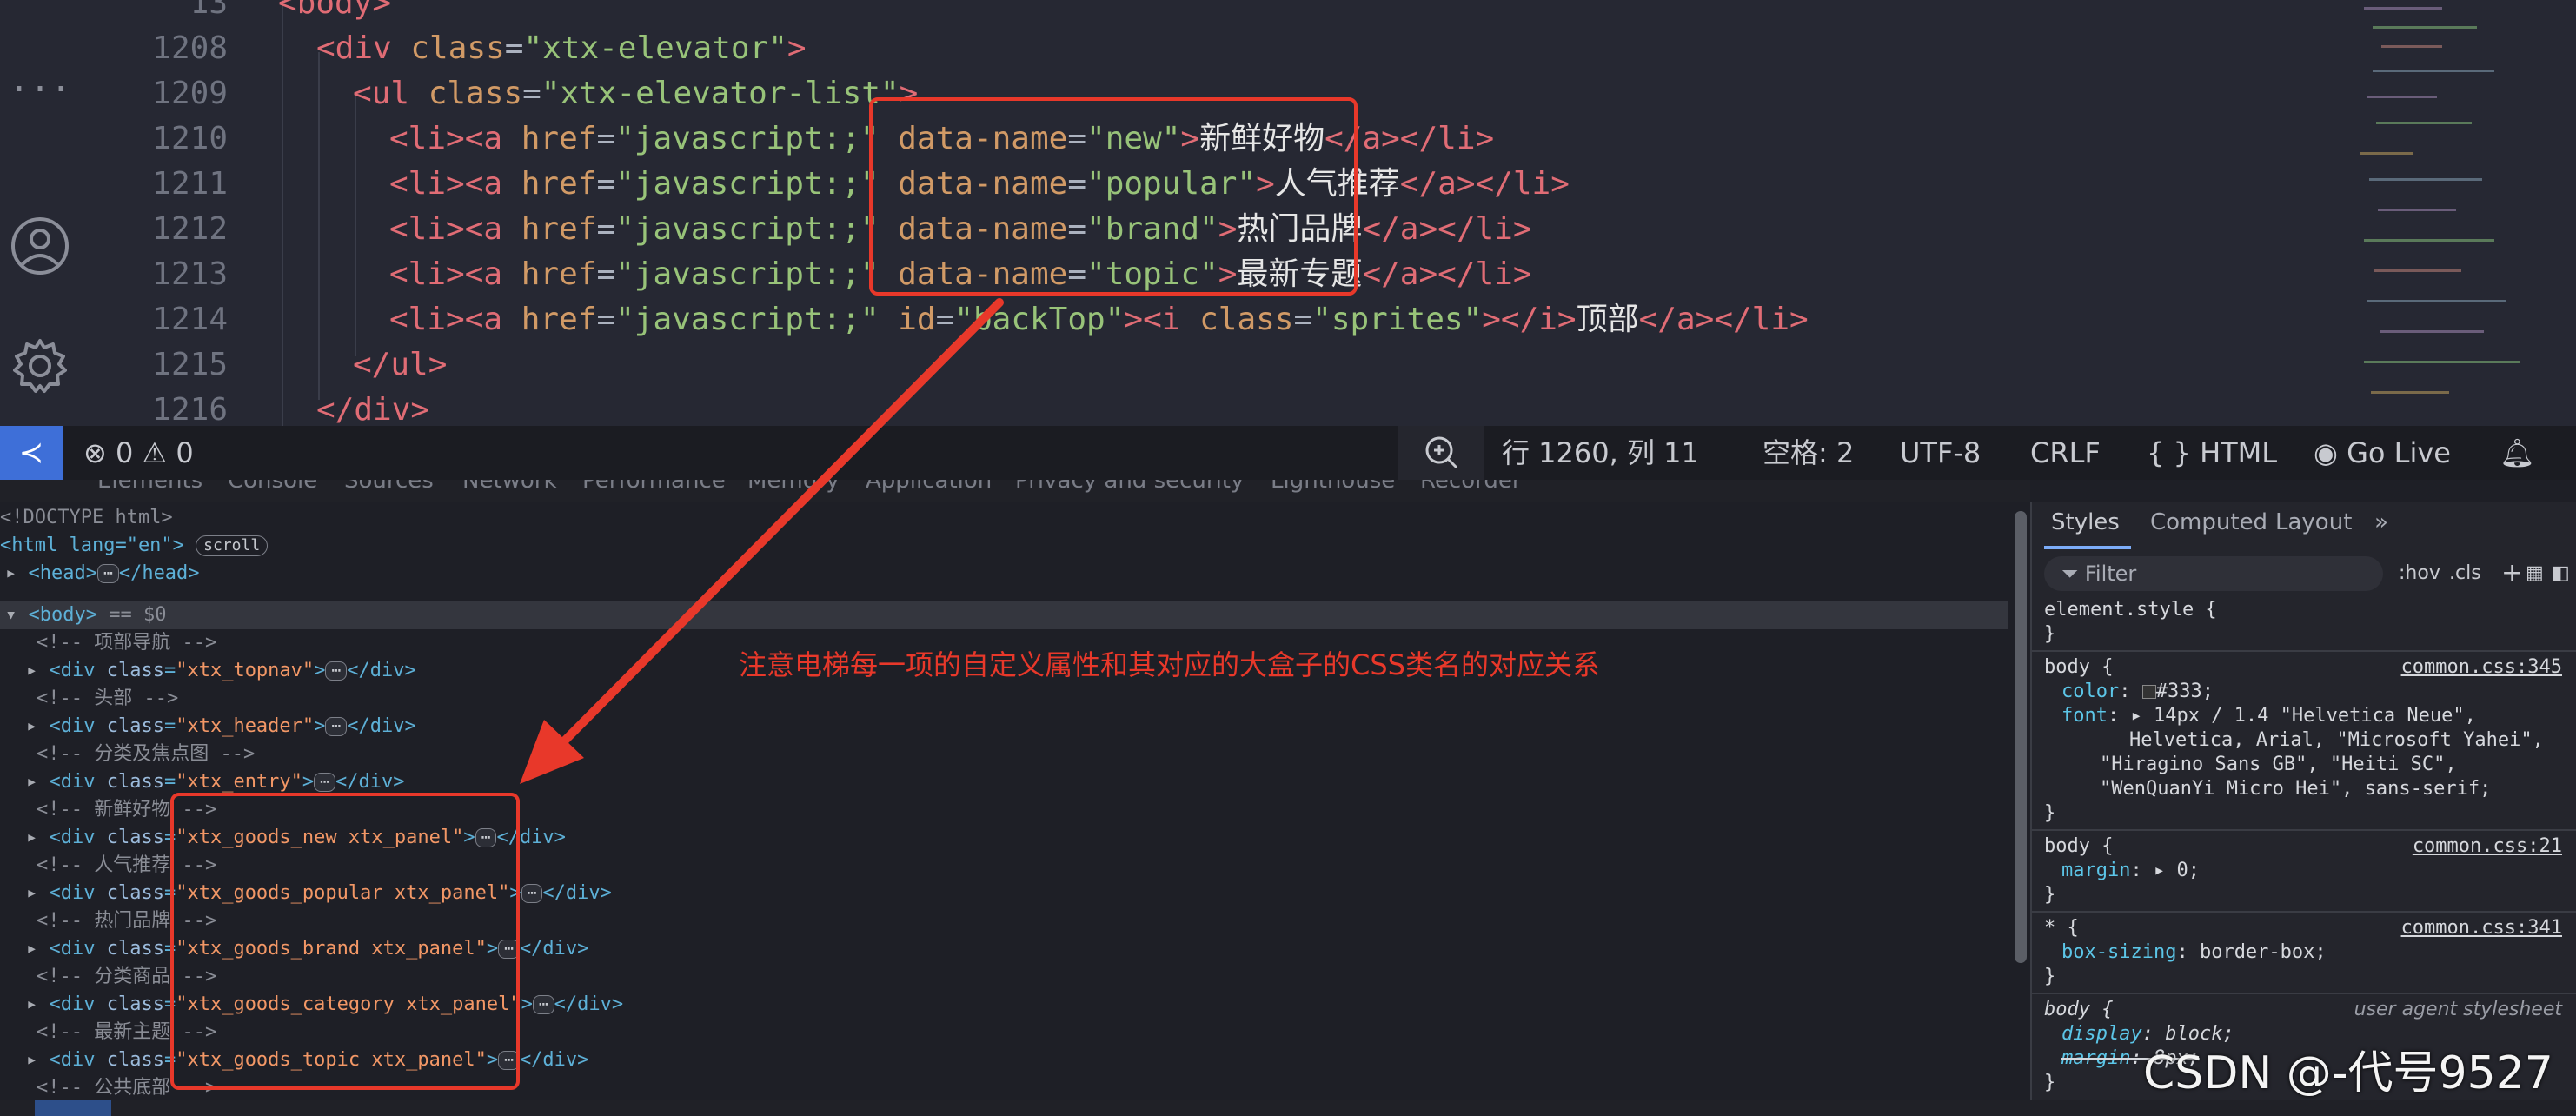 The width and height of the screenshot is (2576, 1116). What do you see at coordinates (1288, 1108) in the screenshot?
I see `bottom-drawer-strip` at bounding box center [1288, 1108].